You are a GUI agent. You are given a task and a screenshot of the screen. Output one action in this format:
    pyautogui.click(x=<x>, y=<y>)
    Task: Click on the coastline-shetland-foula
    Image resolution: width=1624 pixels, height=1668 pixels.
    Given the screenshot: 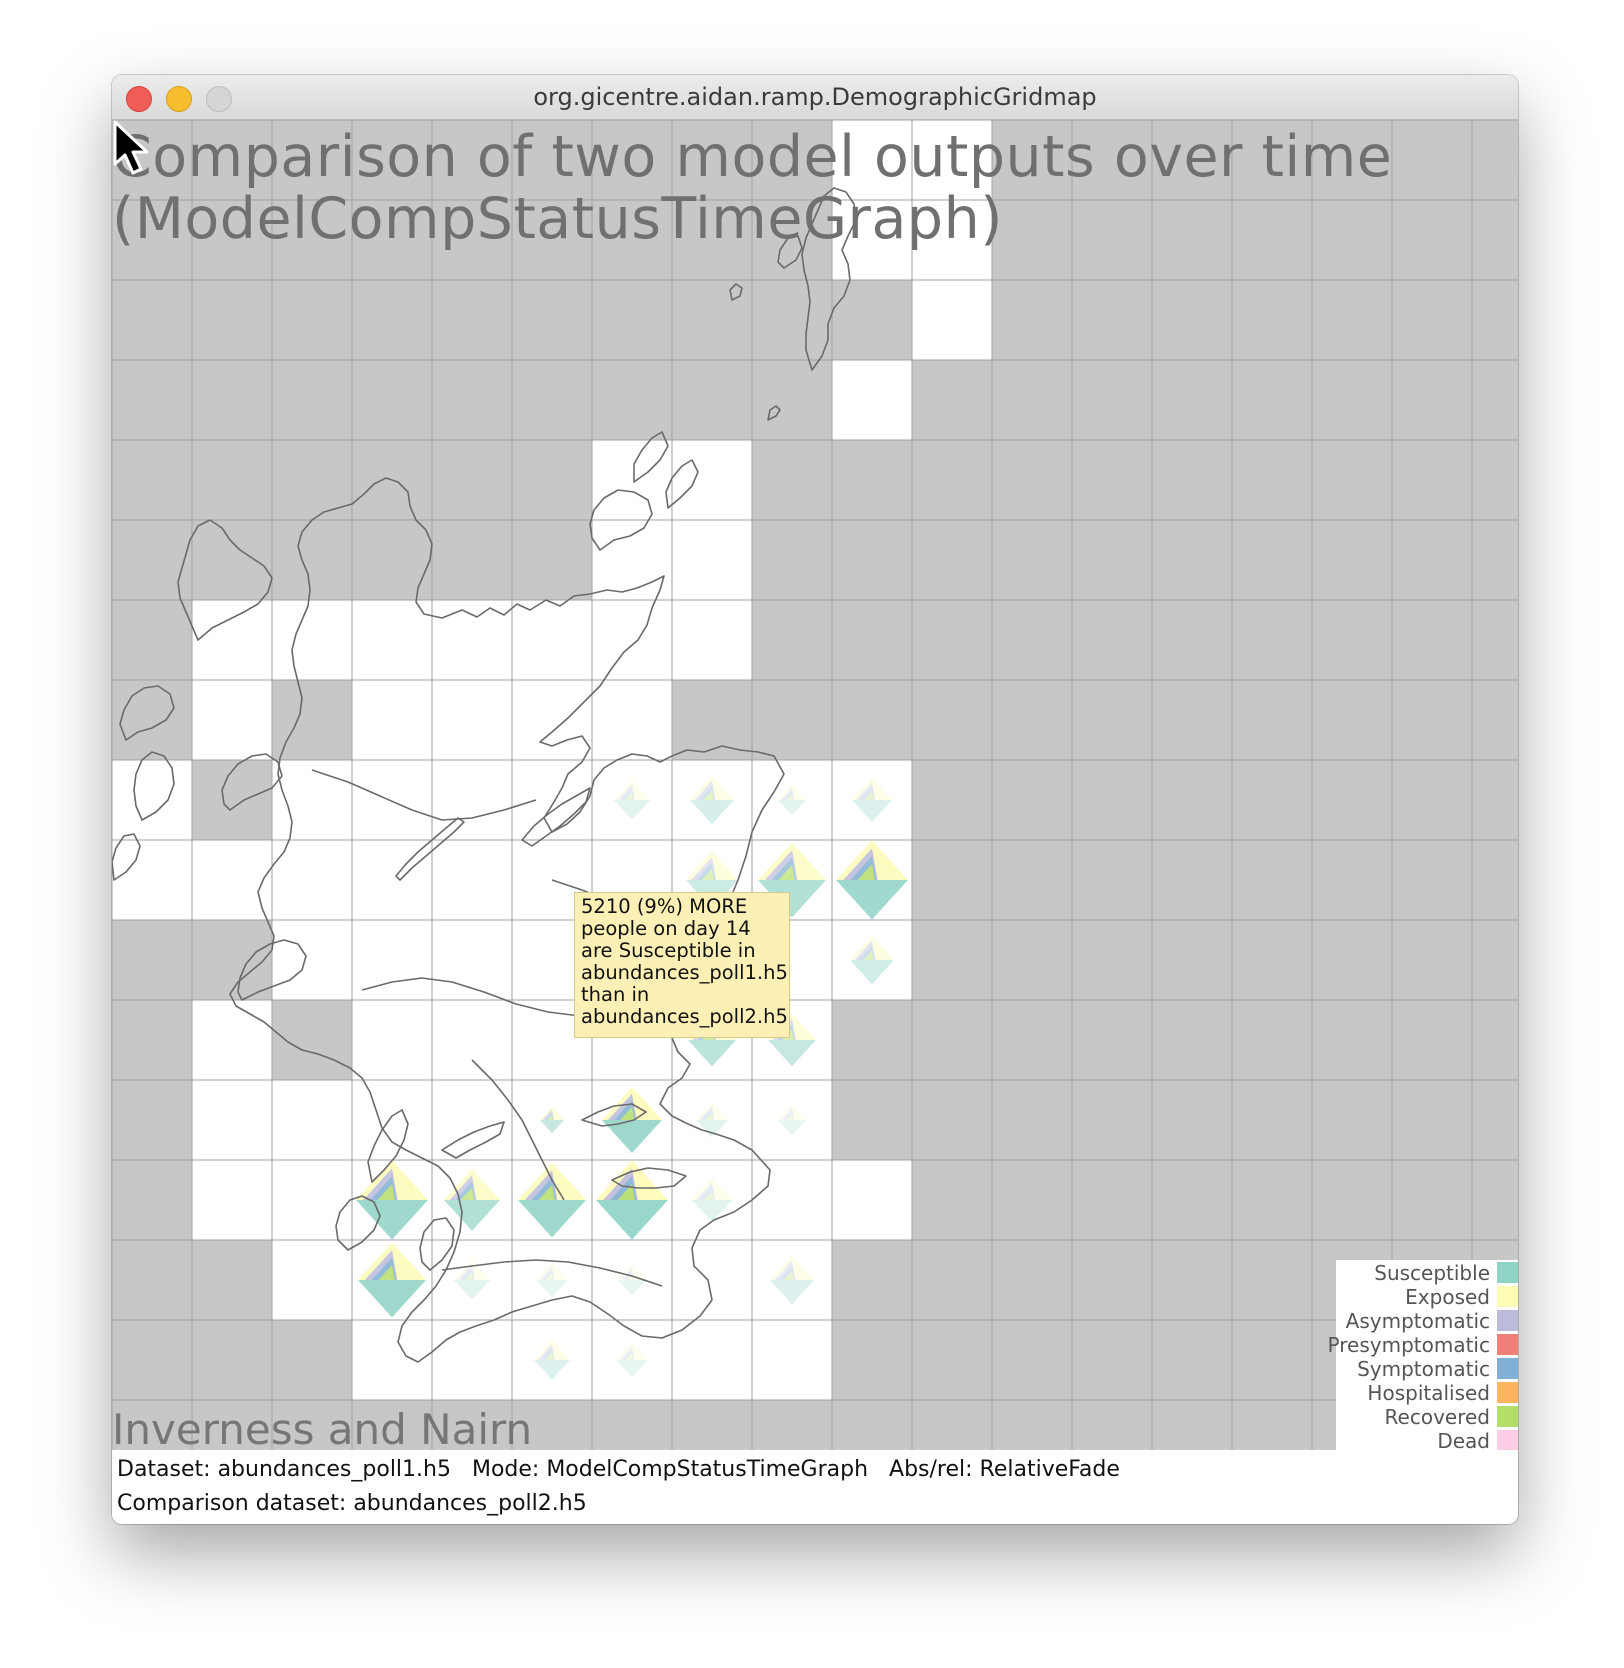 What is the action you would take?
    pyautogui.click(x=736, y=292)
    